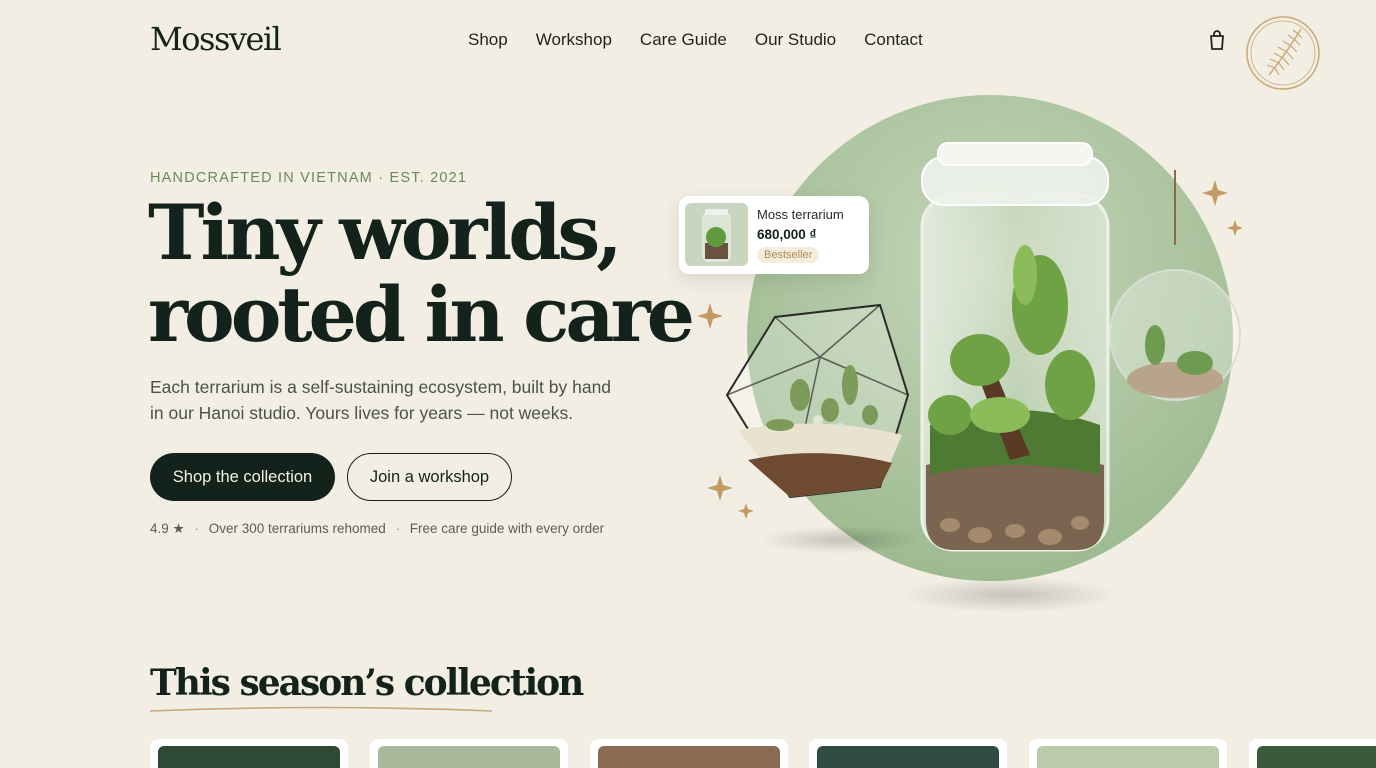  I want to click on title-underline, so click(321, 709).